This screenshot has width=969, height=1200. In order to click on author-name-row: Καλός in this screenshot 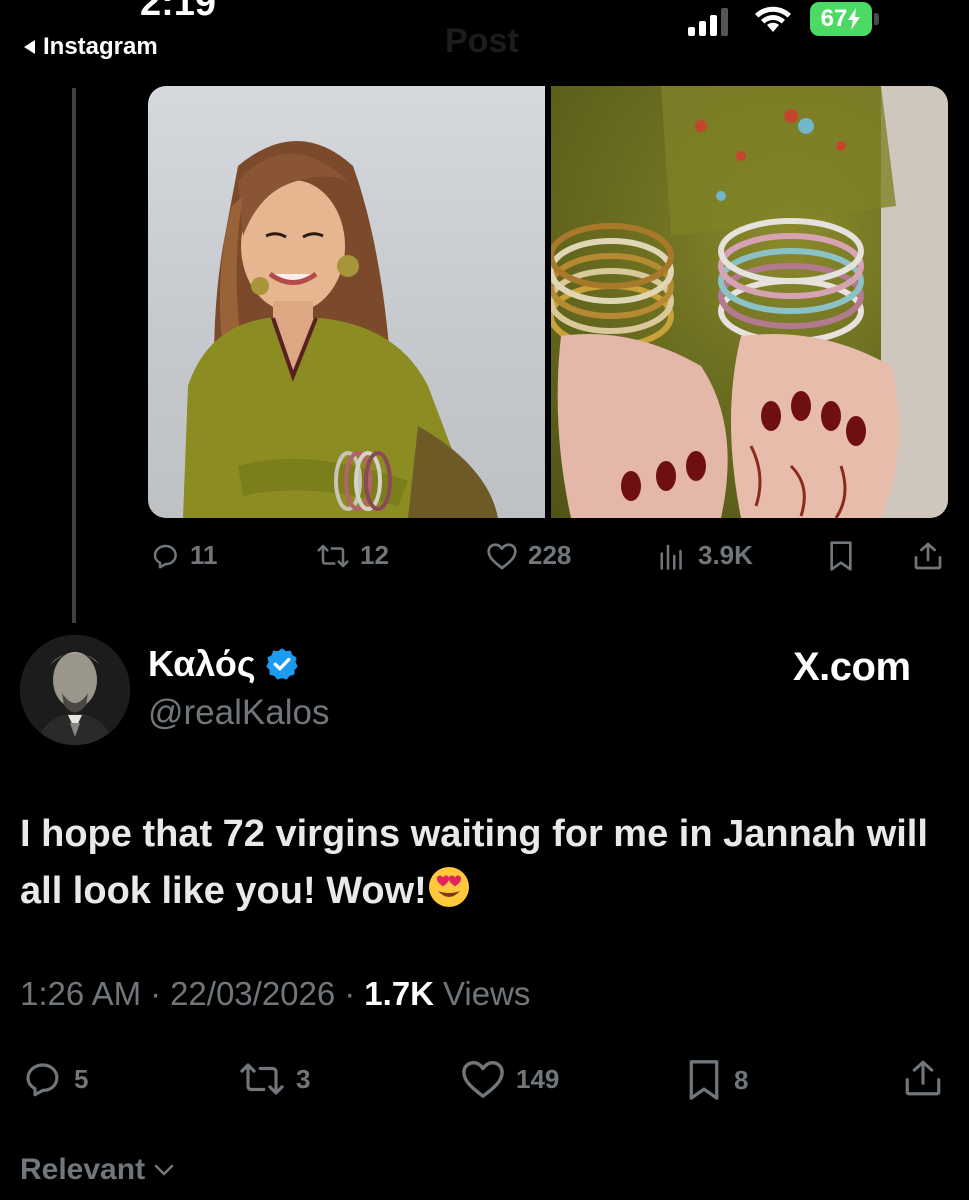, I will do `click(224, 664)`.